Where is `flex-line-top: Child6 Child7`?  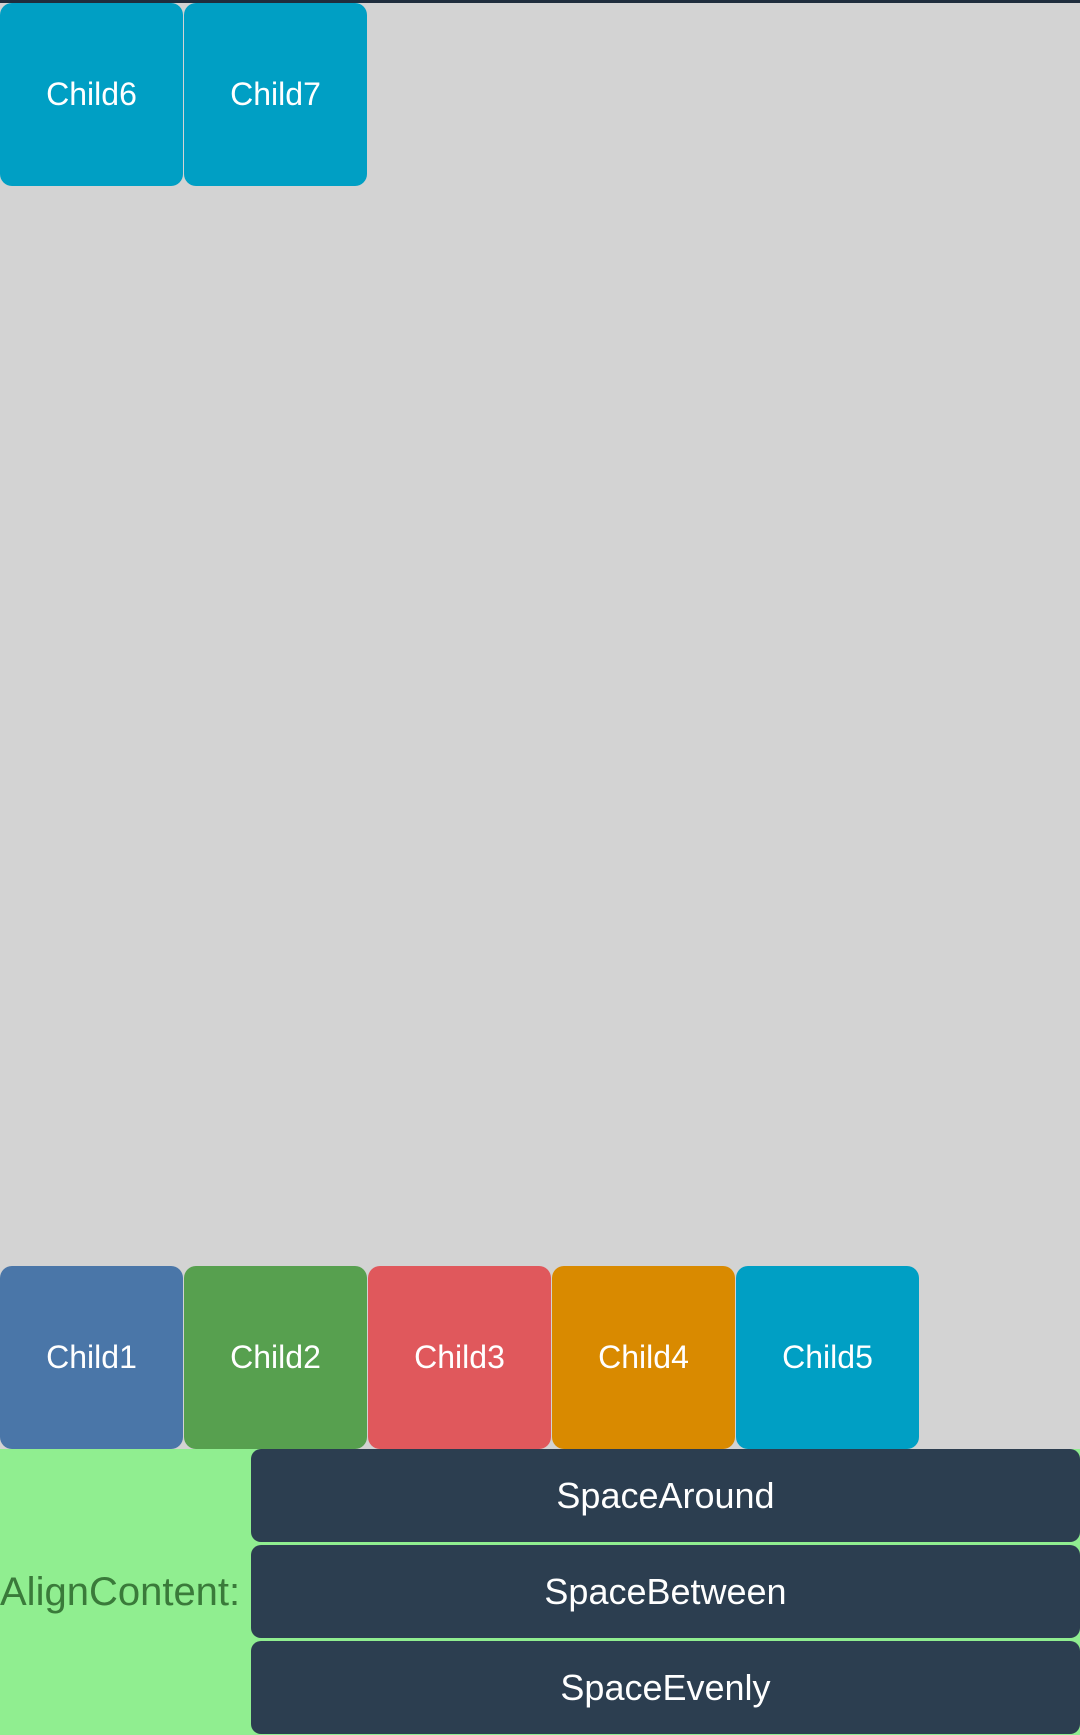 flex-line-top: Child6 Child7 is located at coordinates (184, 94).